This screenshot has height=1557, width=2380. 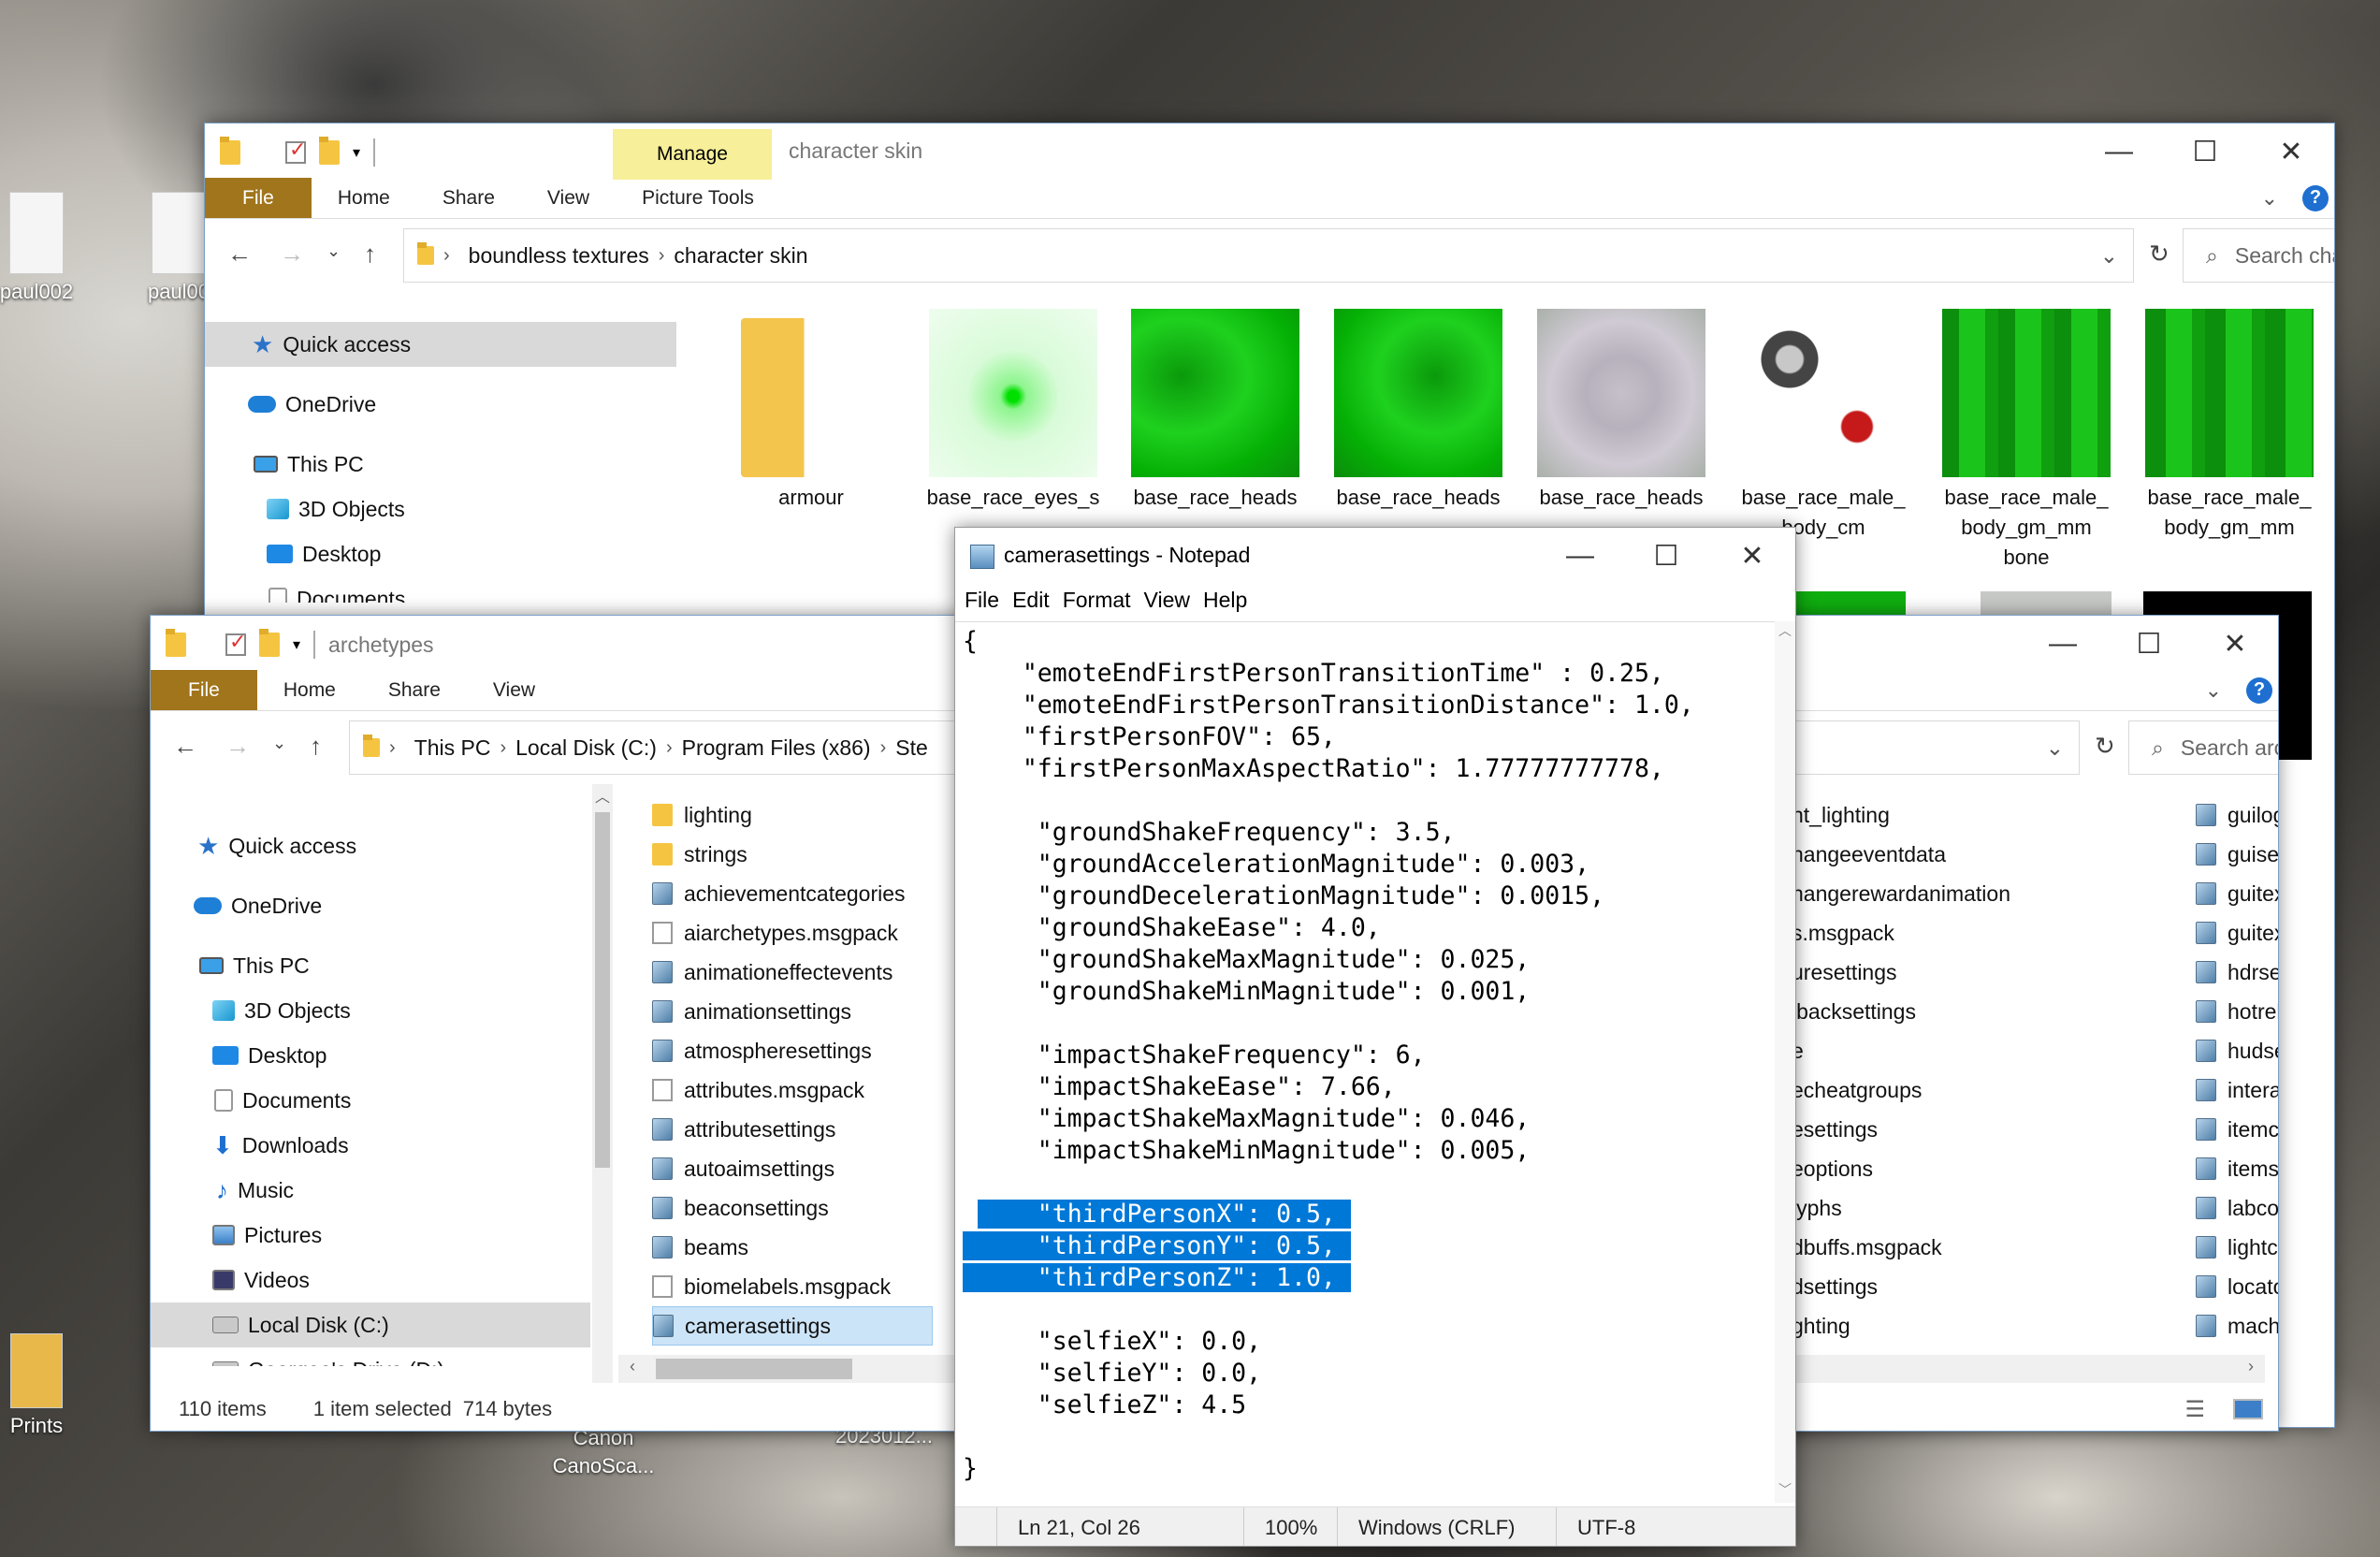 What do you see at coordinates (269, 643) in the screenshot?
I see `new-folder-icon` at bounding box center [269, 643].